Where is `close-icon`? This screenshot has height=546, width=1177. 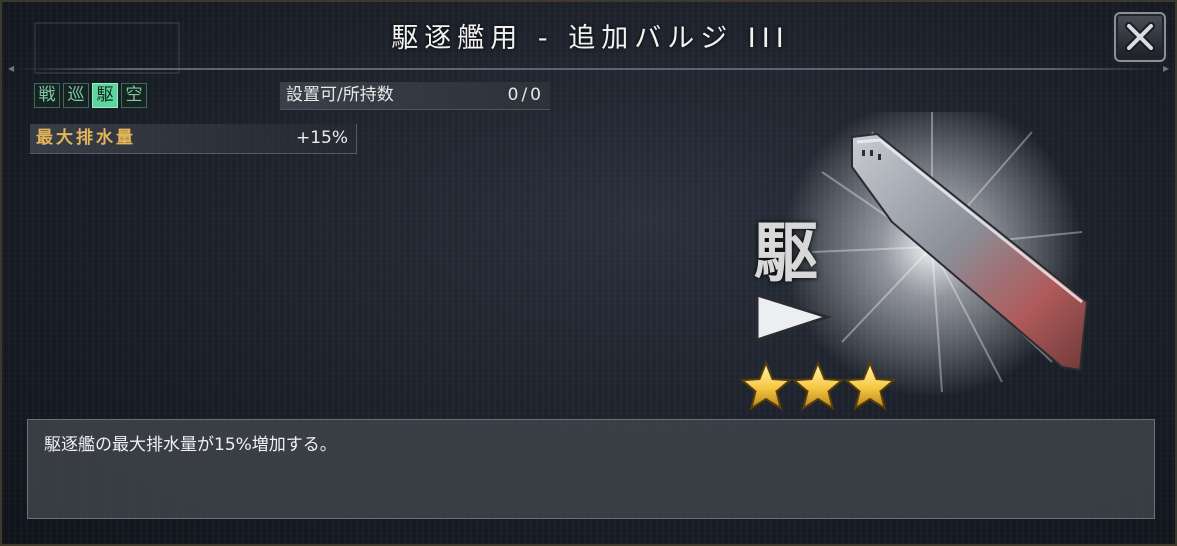 close-icon is located at coordinates (1140, 37).